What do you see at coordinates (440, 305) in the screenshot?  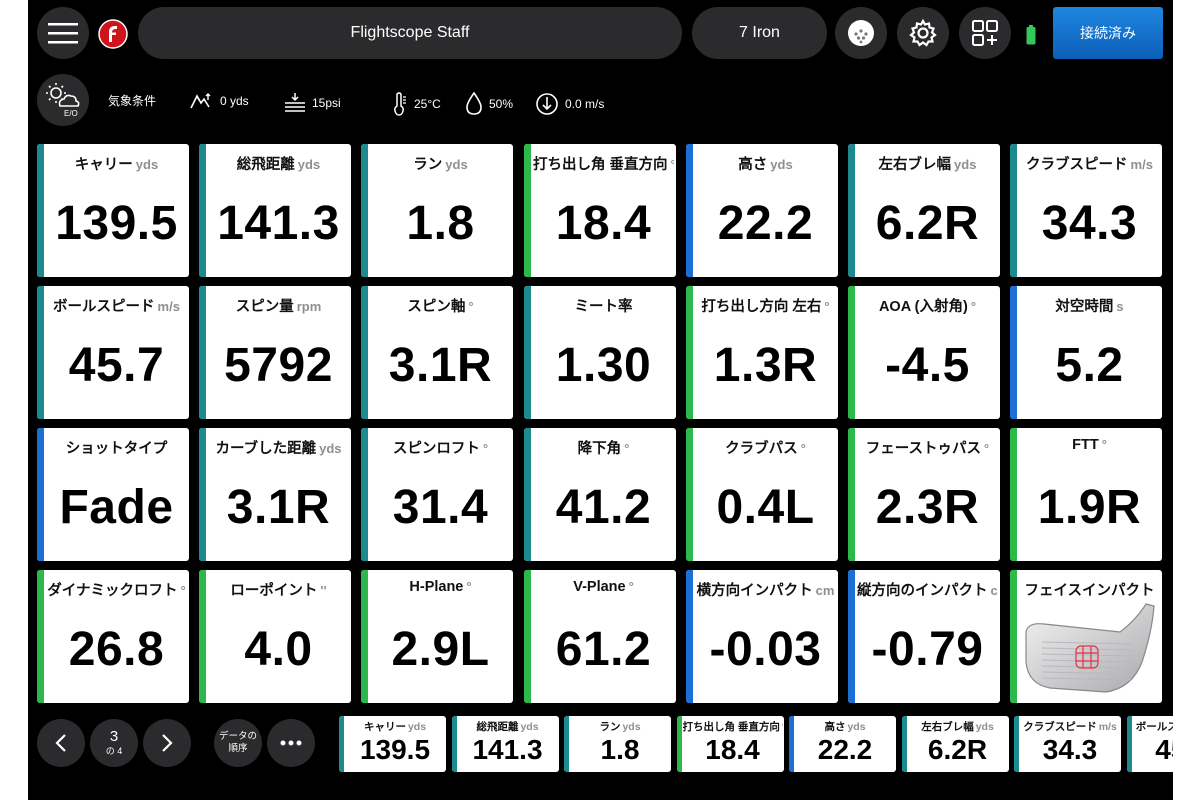 I see `tile-label: スピン軸 °` at bounding box center [440, 305].